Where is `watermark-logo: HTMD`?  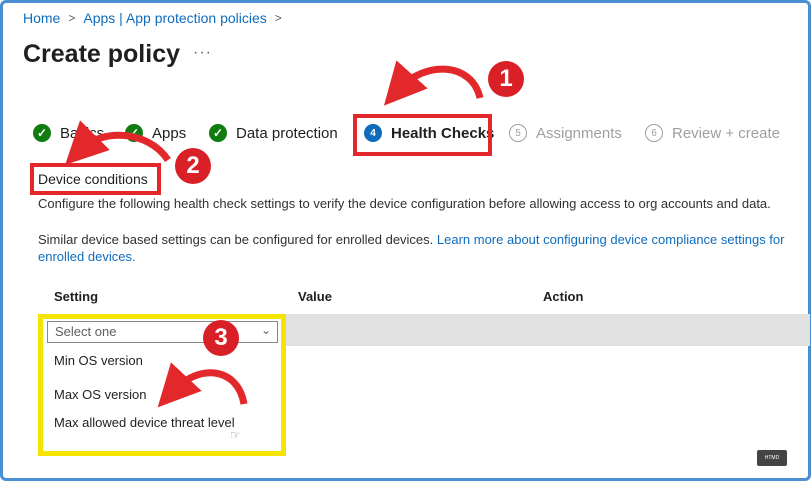 watermark-logo: HTMD is located at coordinates (772, 458).